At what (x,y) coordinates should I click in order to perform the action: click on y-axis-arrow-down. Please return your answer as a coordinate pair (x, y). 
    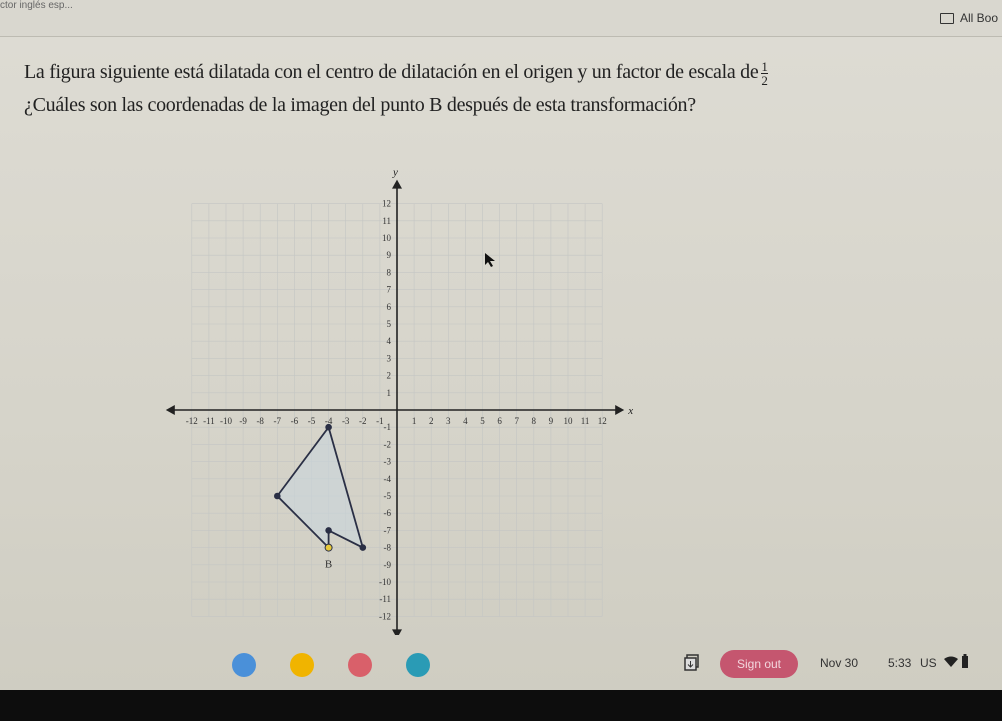
    Looking at the image, I should click on (397, 632).